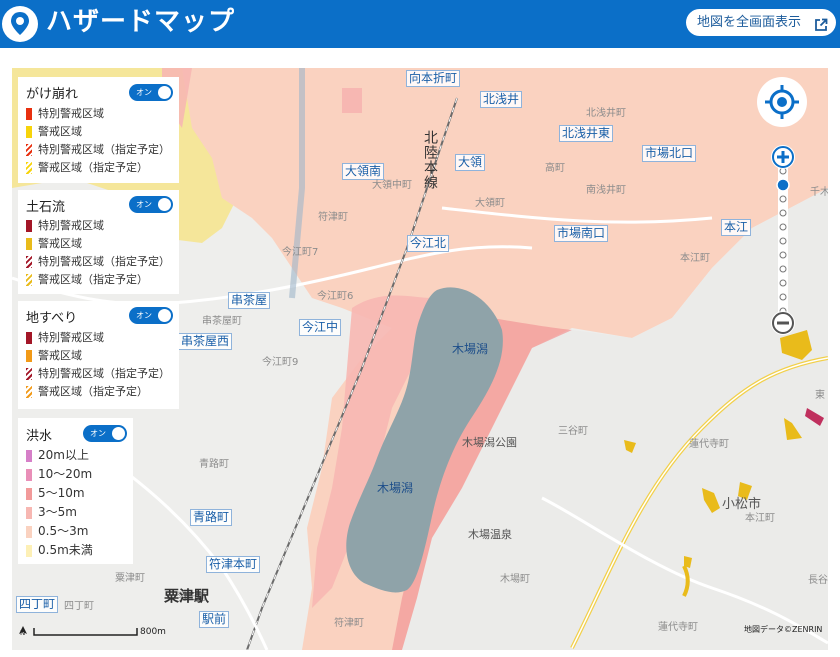  Describe the element at coordinates (39, 436) in the screenshot. I see `legend-title: 洪水` at that location.